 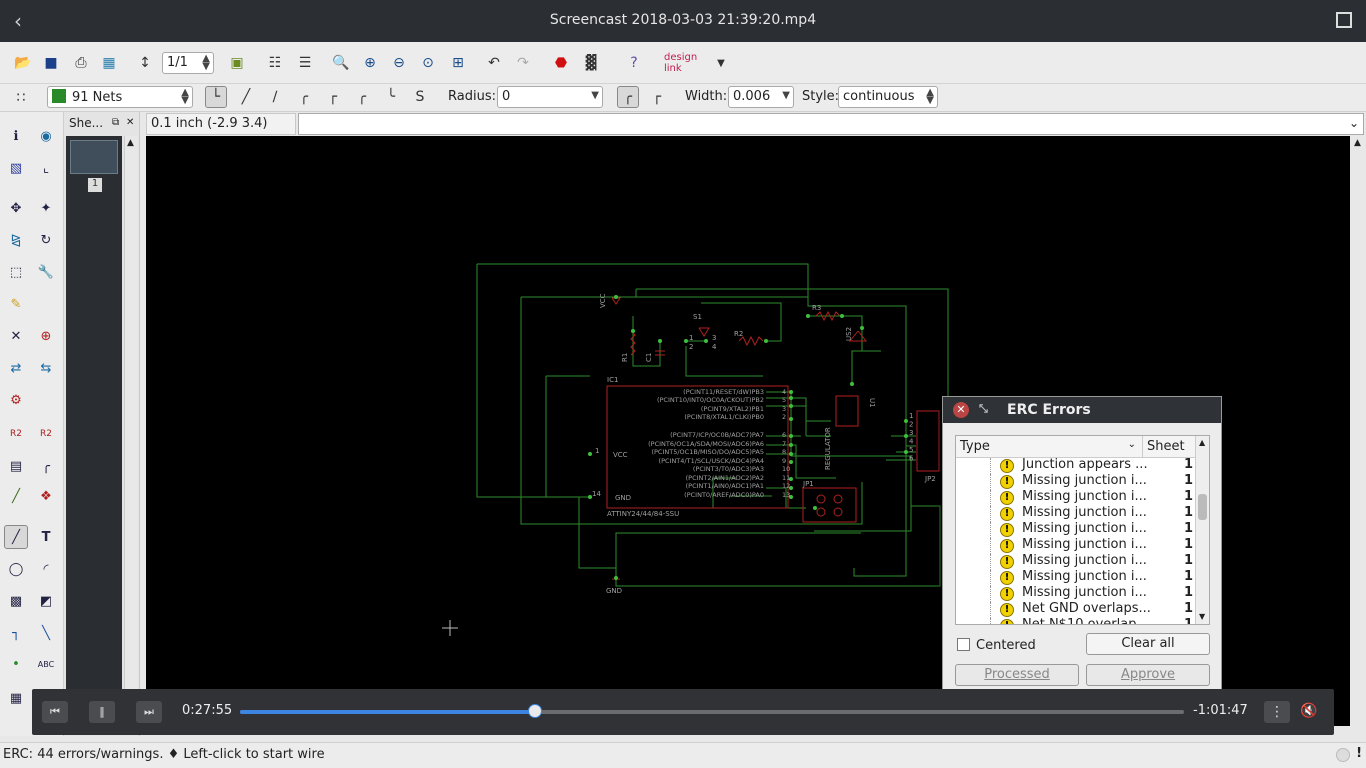 What do you see at coordinates (1049, 447) in the screenshot?
I see `column-header-type: Type ⌄` at bounding box center [1049, 447].